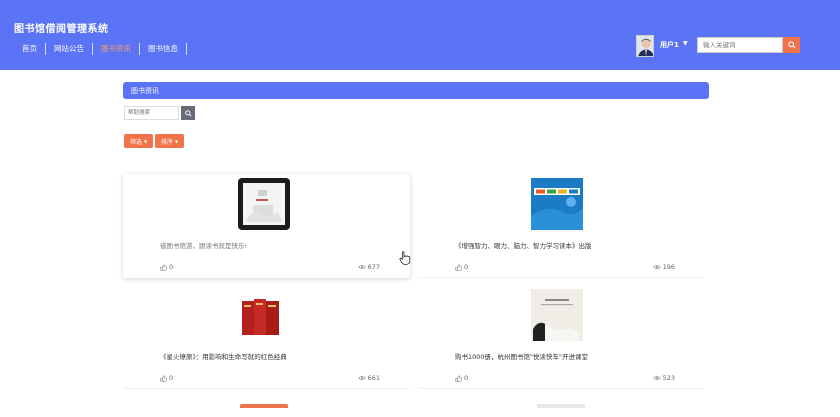  I want to click on sort-button: 排序 ▼, so click(169, 141).